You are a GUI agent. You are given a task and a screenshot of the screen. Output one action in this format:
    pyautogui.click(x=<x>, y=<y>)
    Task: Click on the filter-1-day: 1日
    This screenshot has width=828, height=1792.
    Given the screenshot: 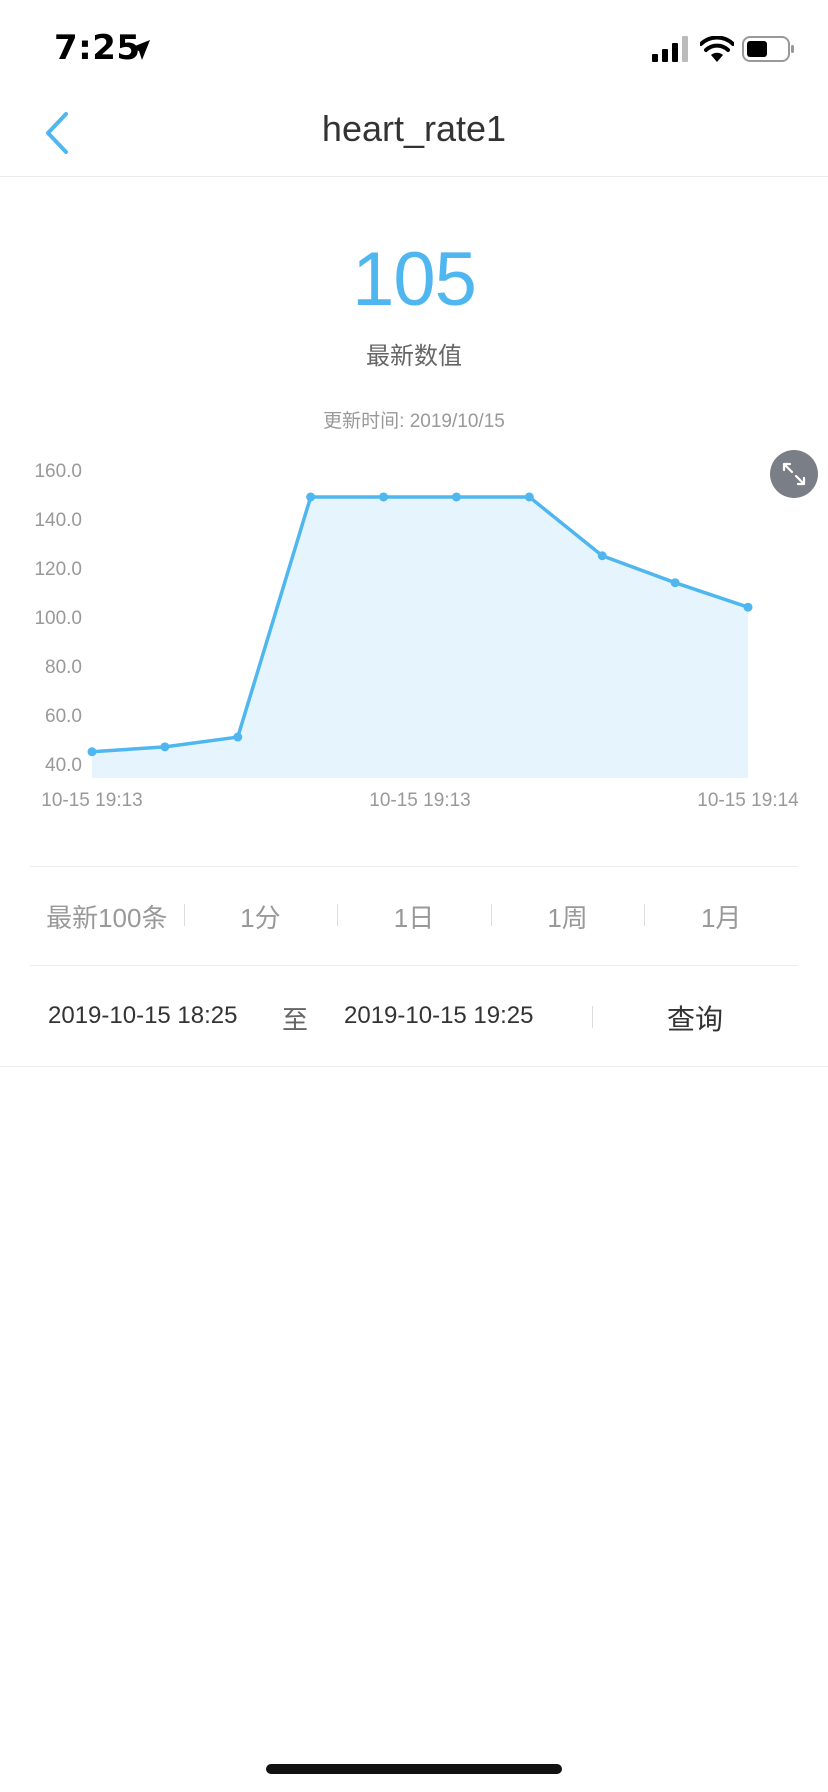 What is the action you would take?
    pyautogui.click(x=414, y=916)
    